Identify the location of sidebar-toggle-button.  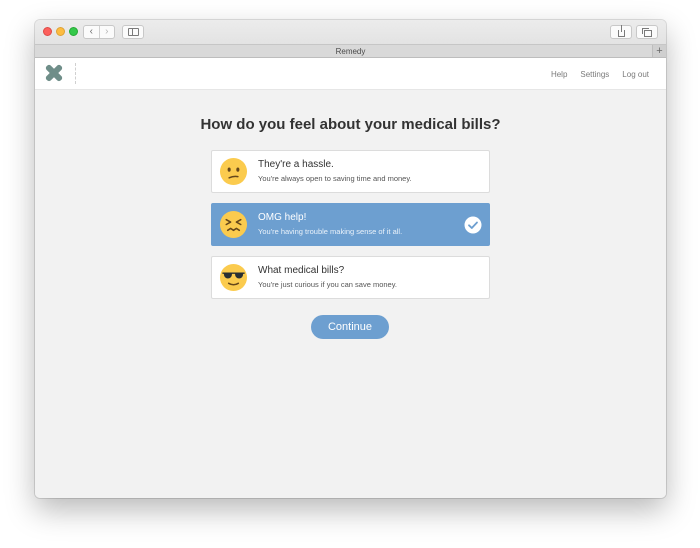
(133, 32).